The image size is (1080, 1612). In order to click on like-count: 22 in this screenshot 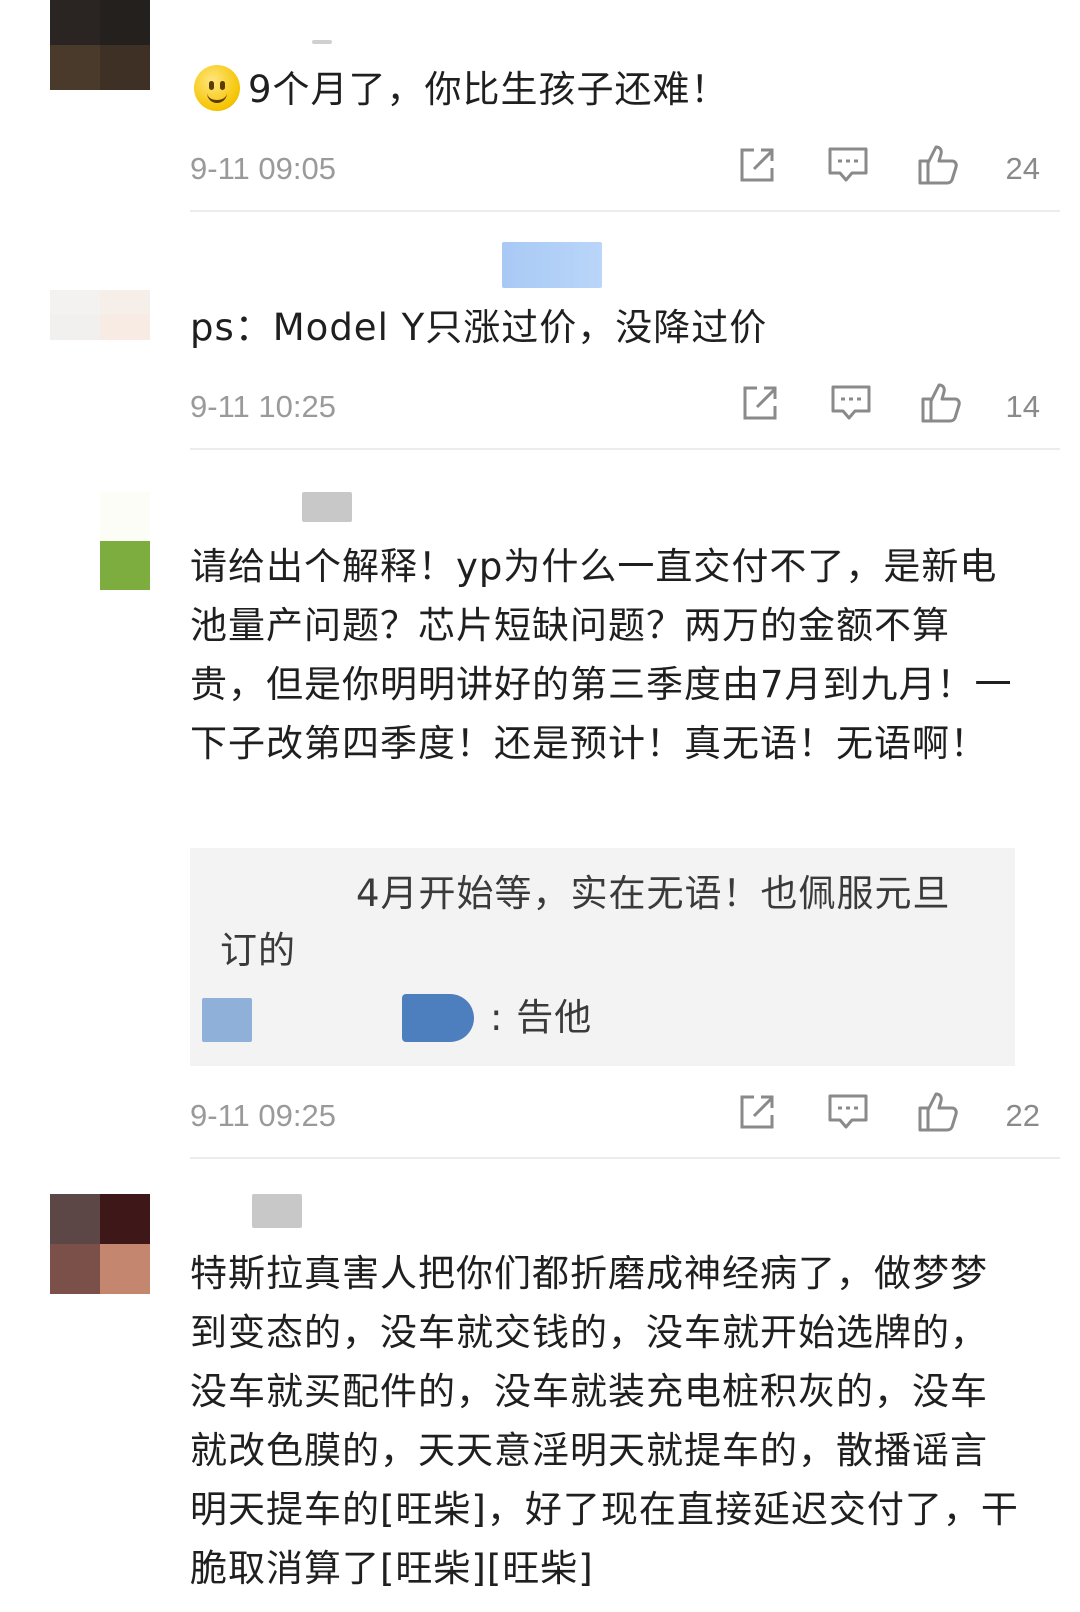, I will do `click(1022, 1115)`.